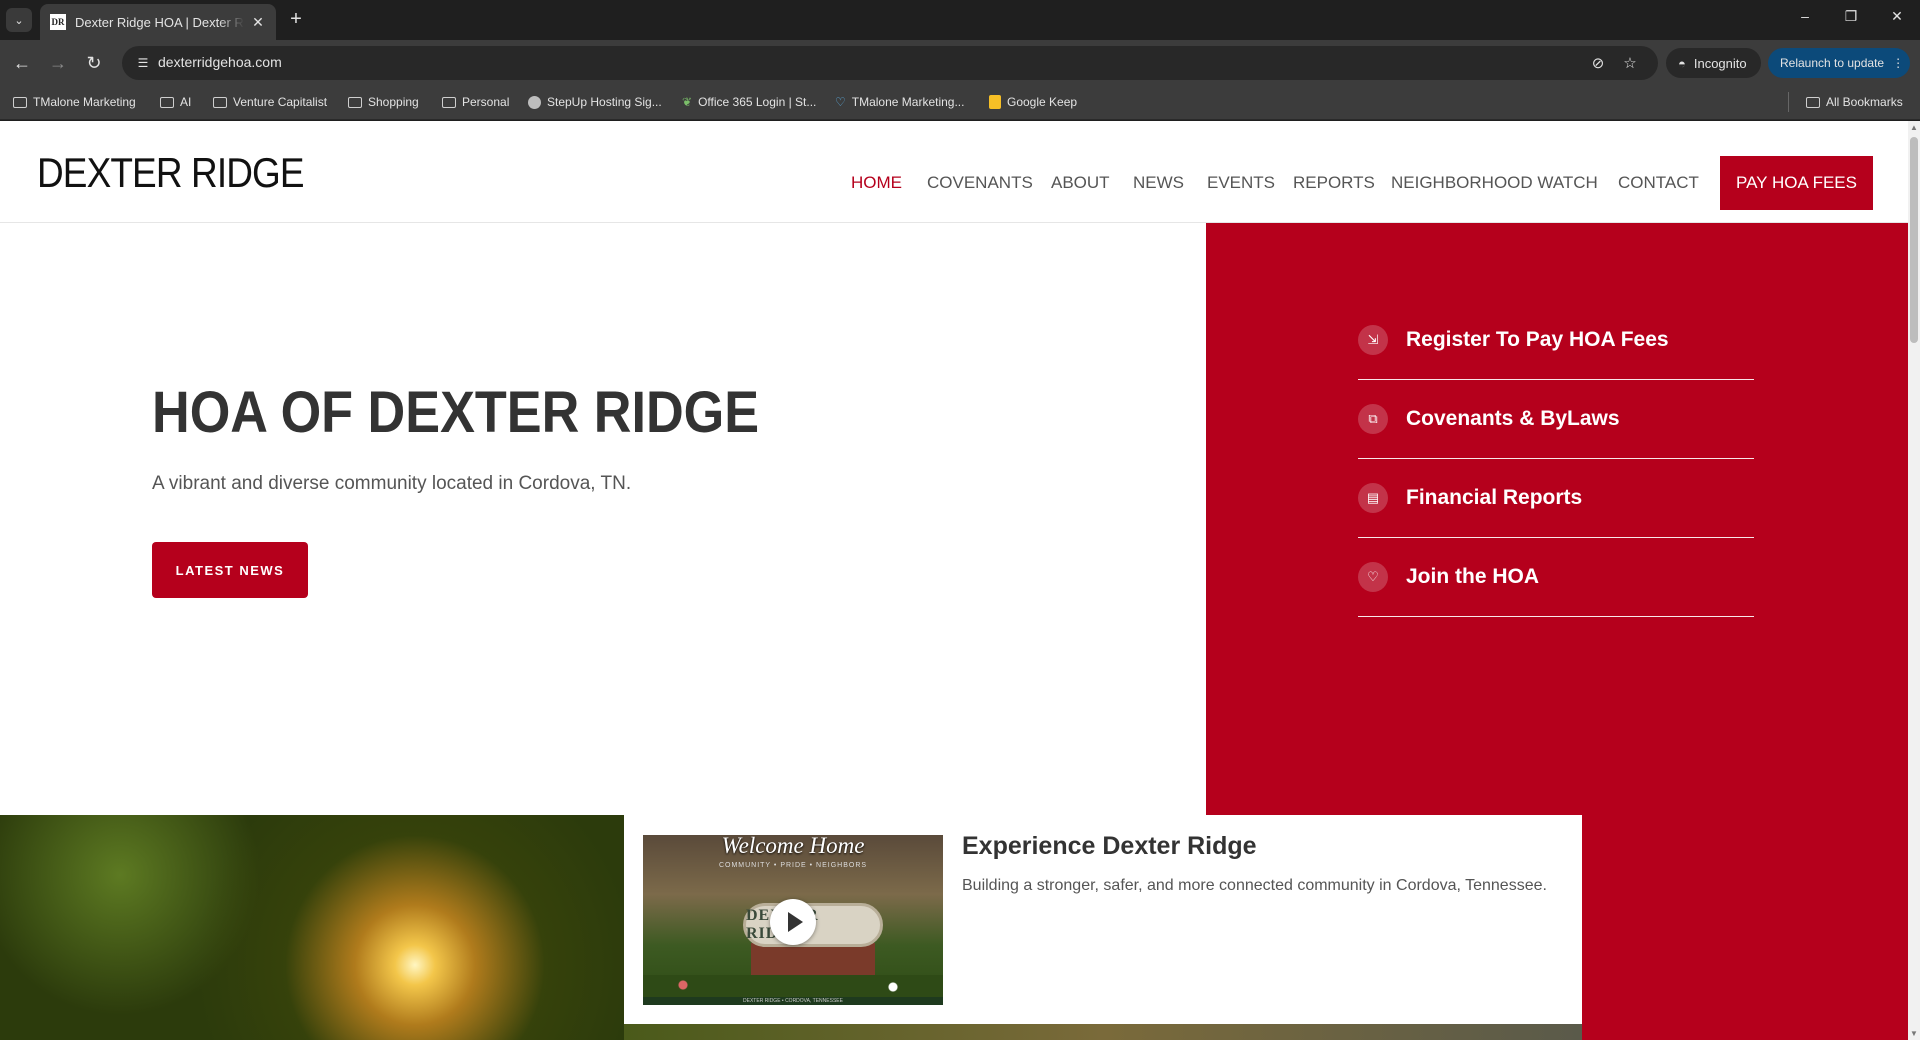 The image size is (1920, 1040). I want to click on quick-link-register: ⇲ Register To Pay HOA Fees, so click(1556, 340).